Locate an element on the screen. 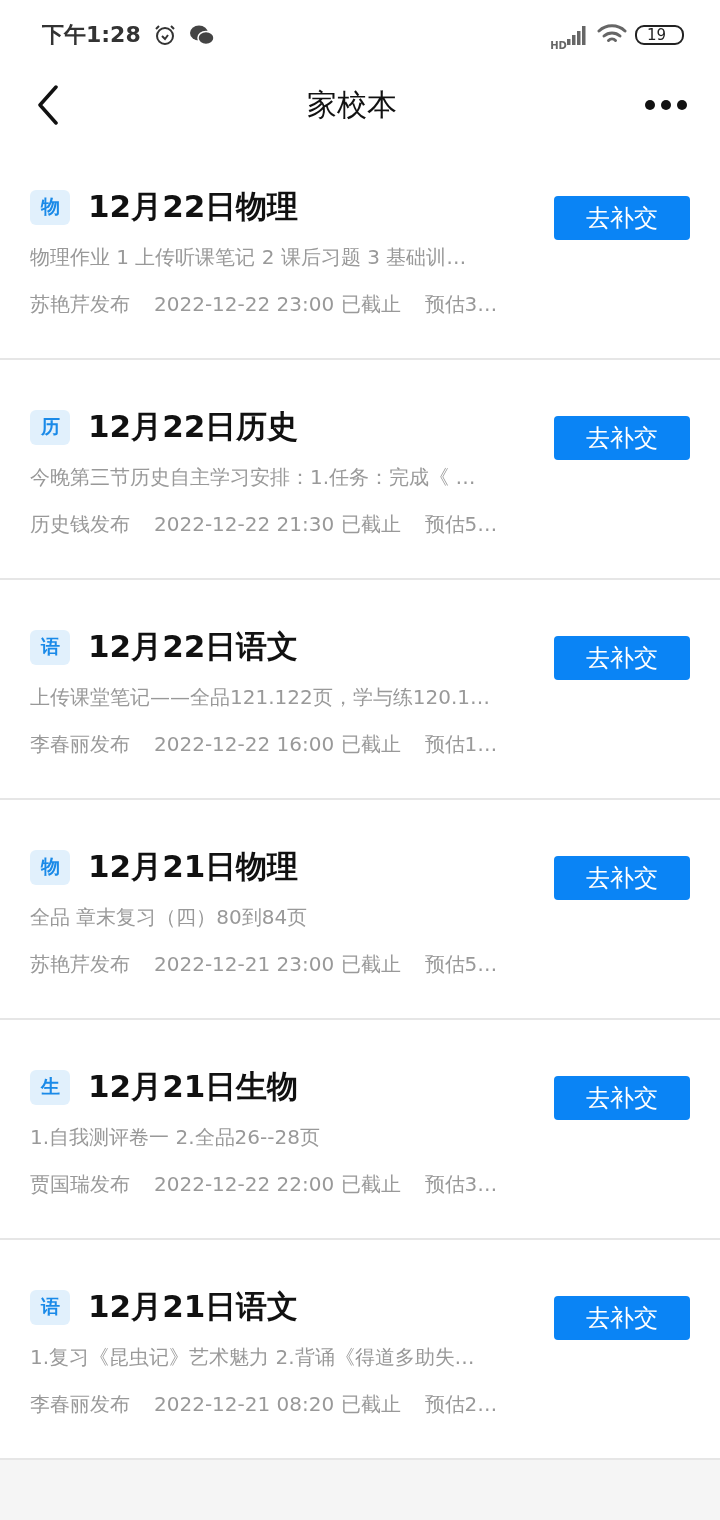 This screenshot has width=720, height=1520. page-title: 家校本 is located at coordinates (352, 104).